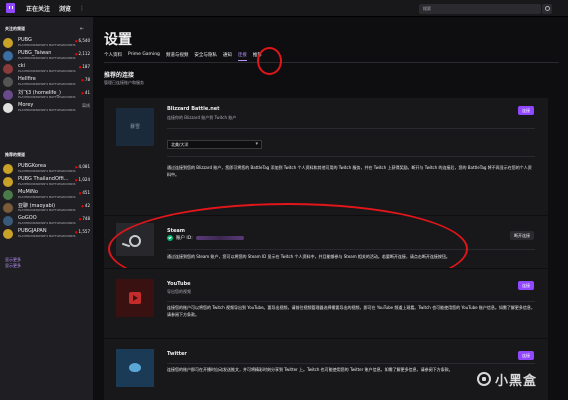  I want to click on viewer-count: 4,081, so click(82, 166).